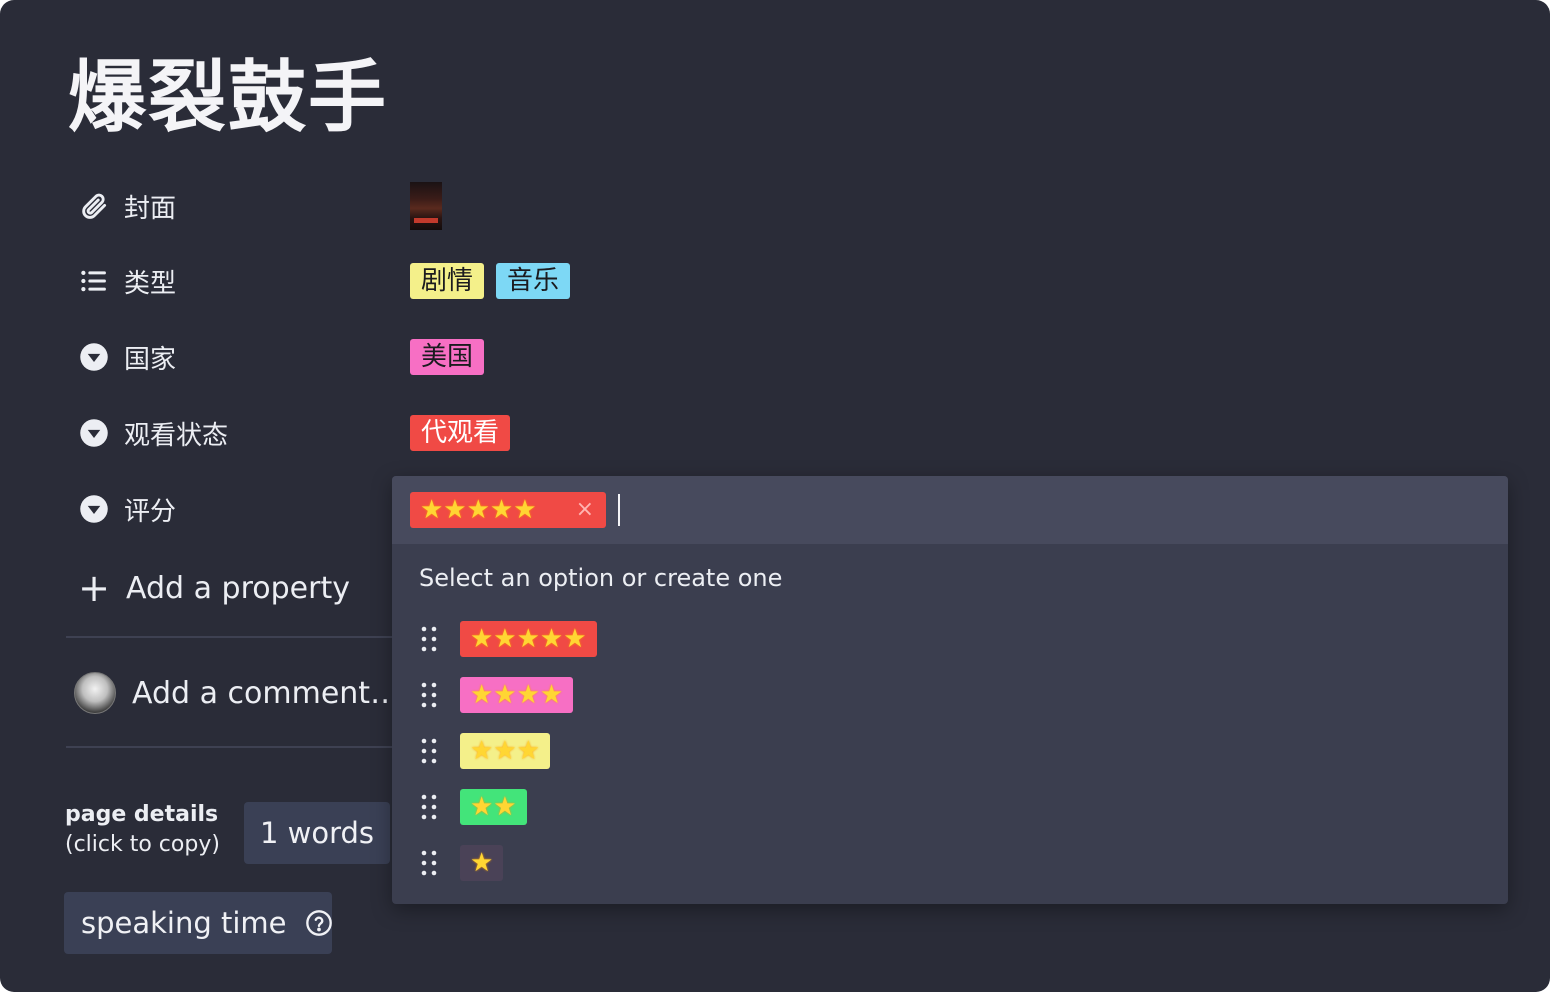  Describe the element at coordinates (142, 844) in the screenshot. I see `page-details-subtitle: (click to copy)` at that location.